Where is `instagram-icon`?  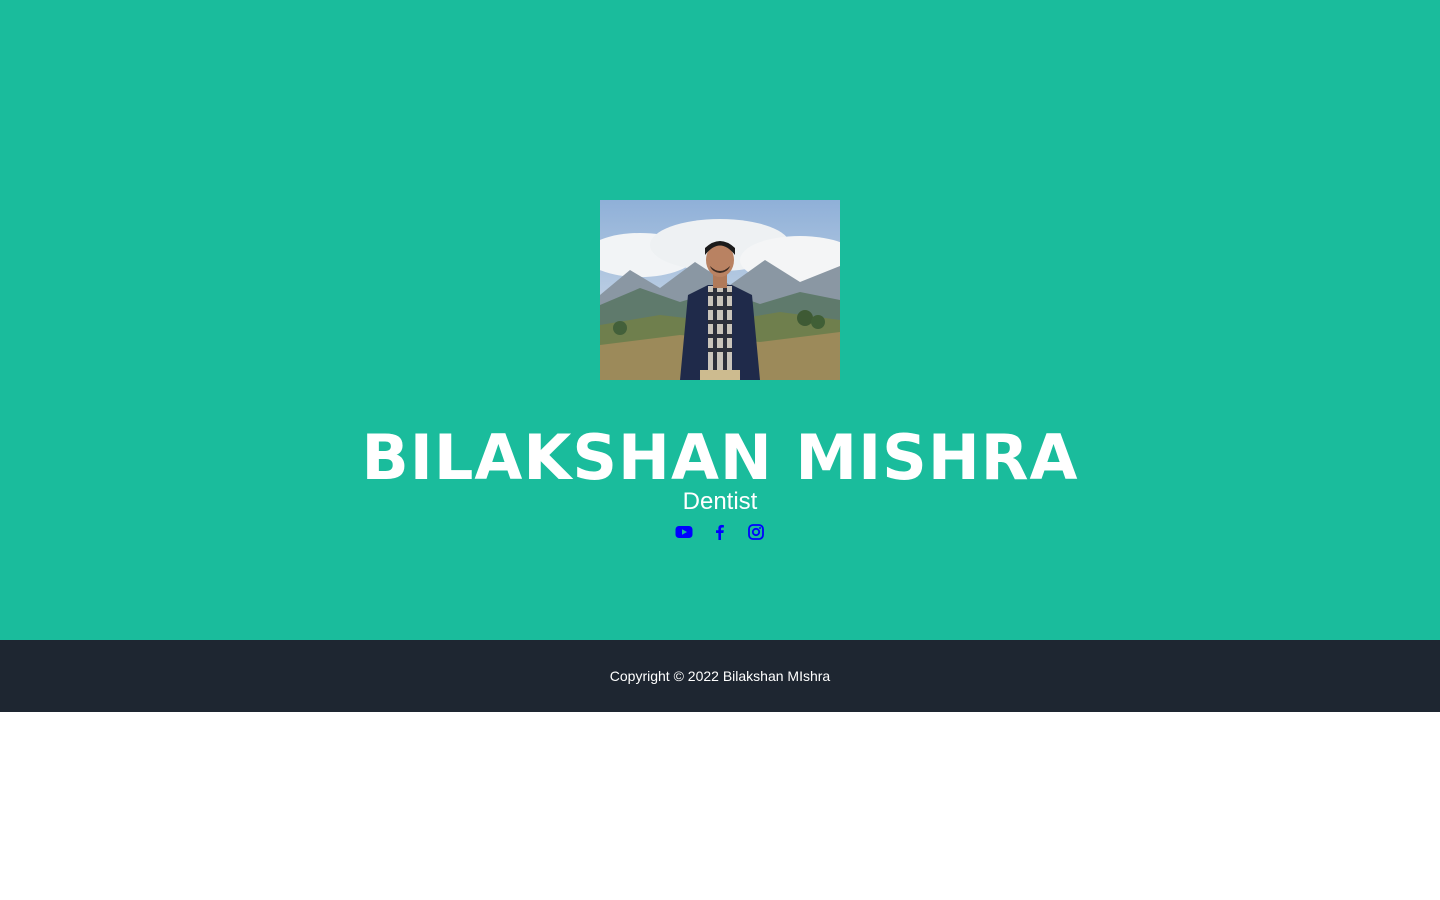 instagram-icon is located at coordinates (756, 532).